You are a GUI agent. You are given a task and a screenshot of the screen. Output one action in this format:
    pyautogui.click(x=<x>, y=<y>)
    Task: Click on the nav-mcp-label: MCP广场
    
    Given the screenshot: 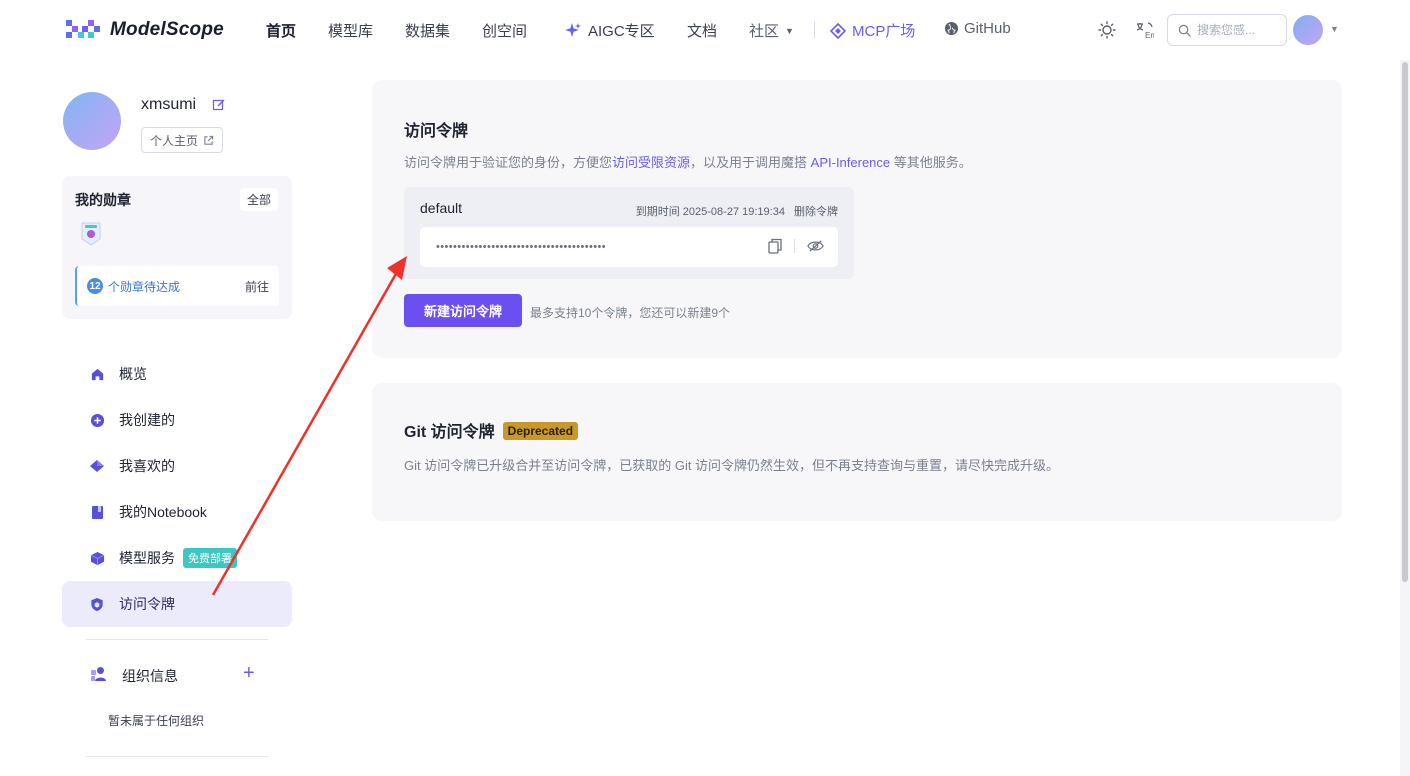 What is the action you would take?
    pyautogui.click(x=884, y=31)
    